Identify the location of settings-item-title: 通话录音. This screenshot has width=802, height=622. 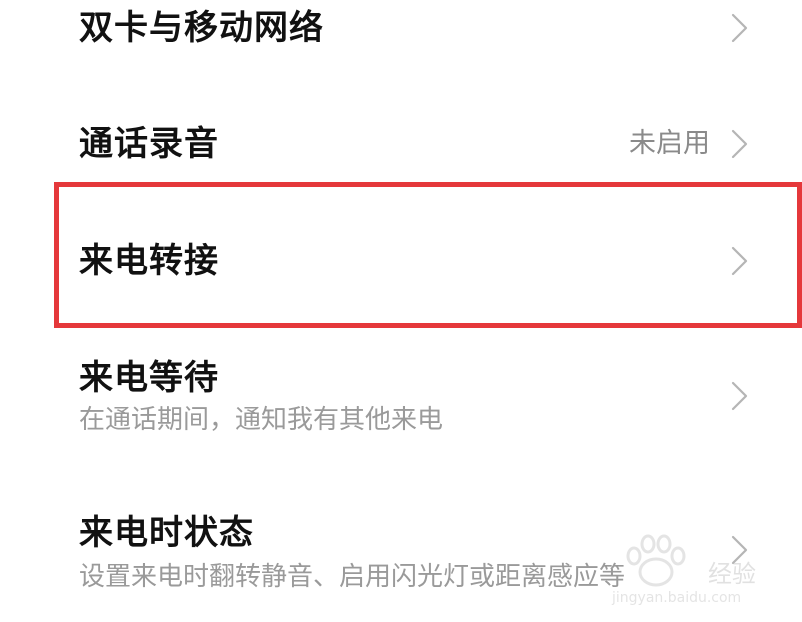
(149, 144).